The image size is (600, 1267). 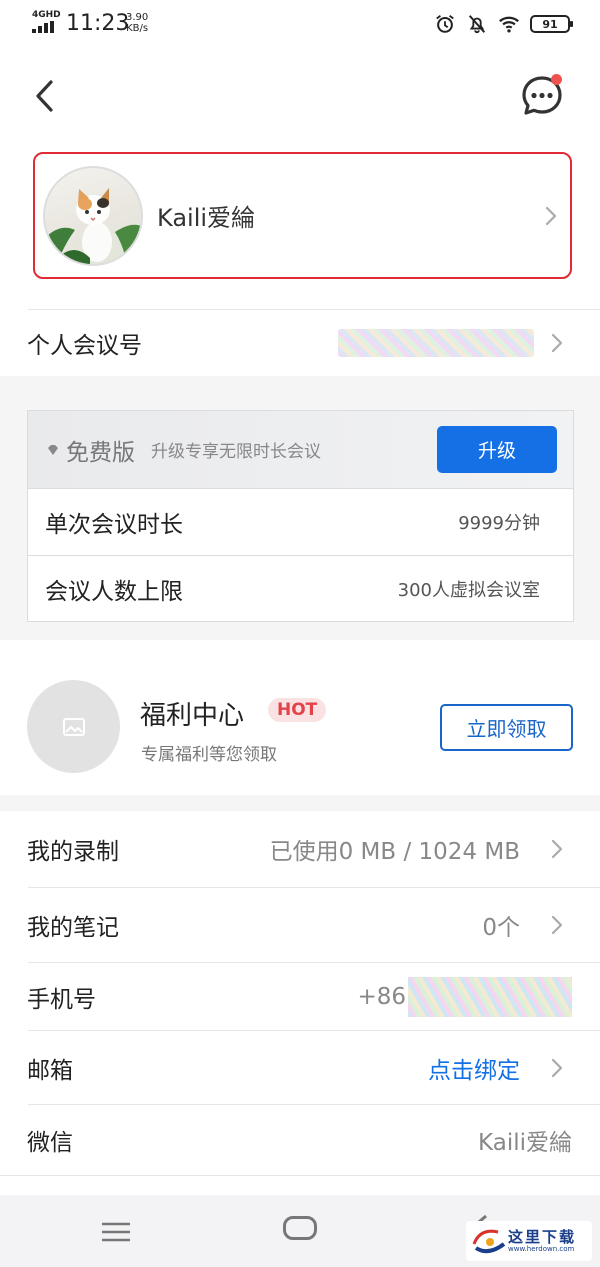 I want to click on recording-row: 我的录制 已使用0 MB / 1024 MB, so click(x=300, y=849).